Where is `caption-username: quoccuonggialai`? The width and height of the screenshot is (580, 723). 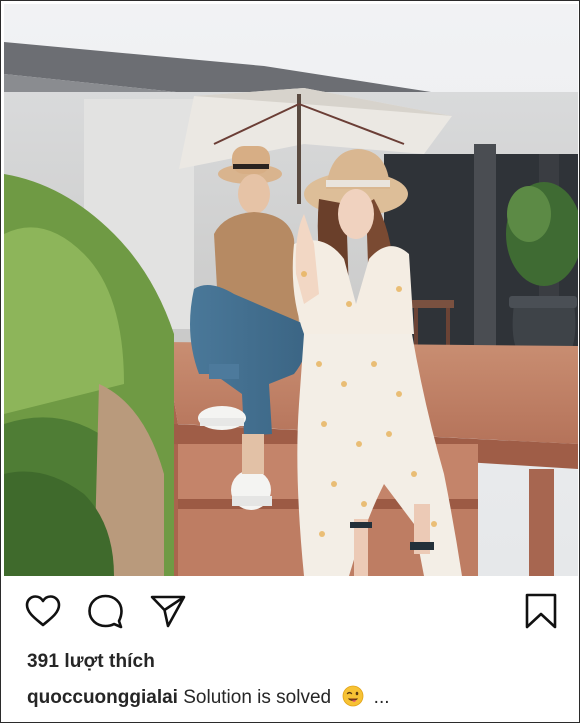
caption-username: quoccuonggialai is located at coordinates (102, 697).